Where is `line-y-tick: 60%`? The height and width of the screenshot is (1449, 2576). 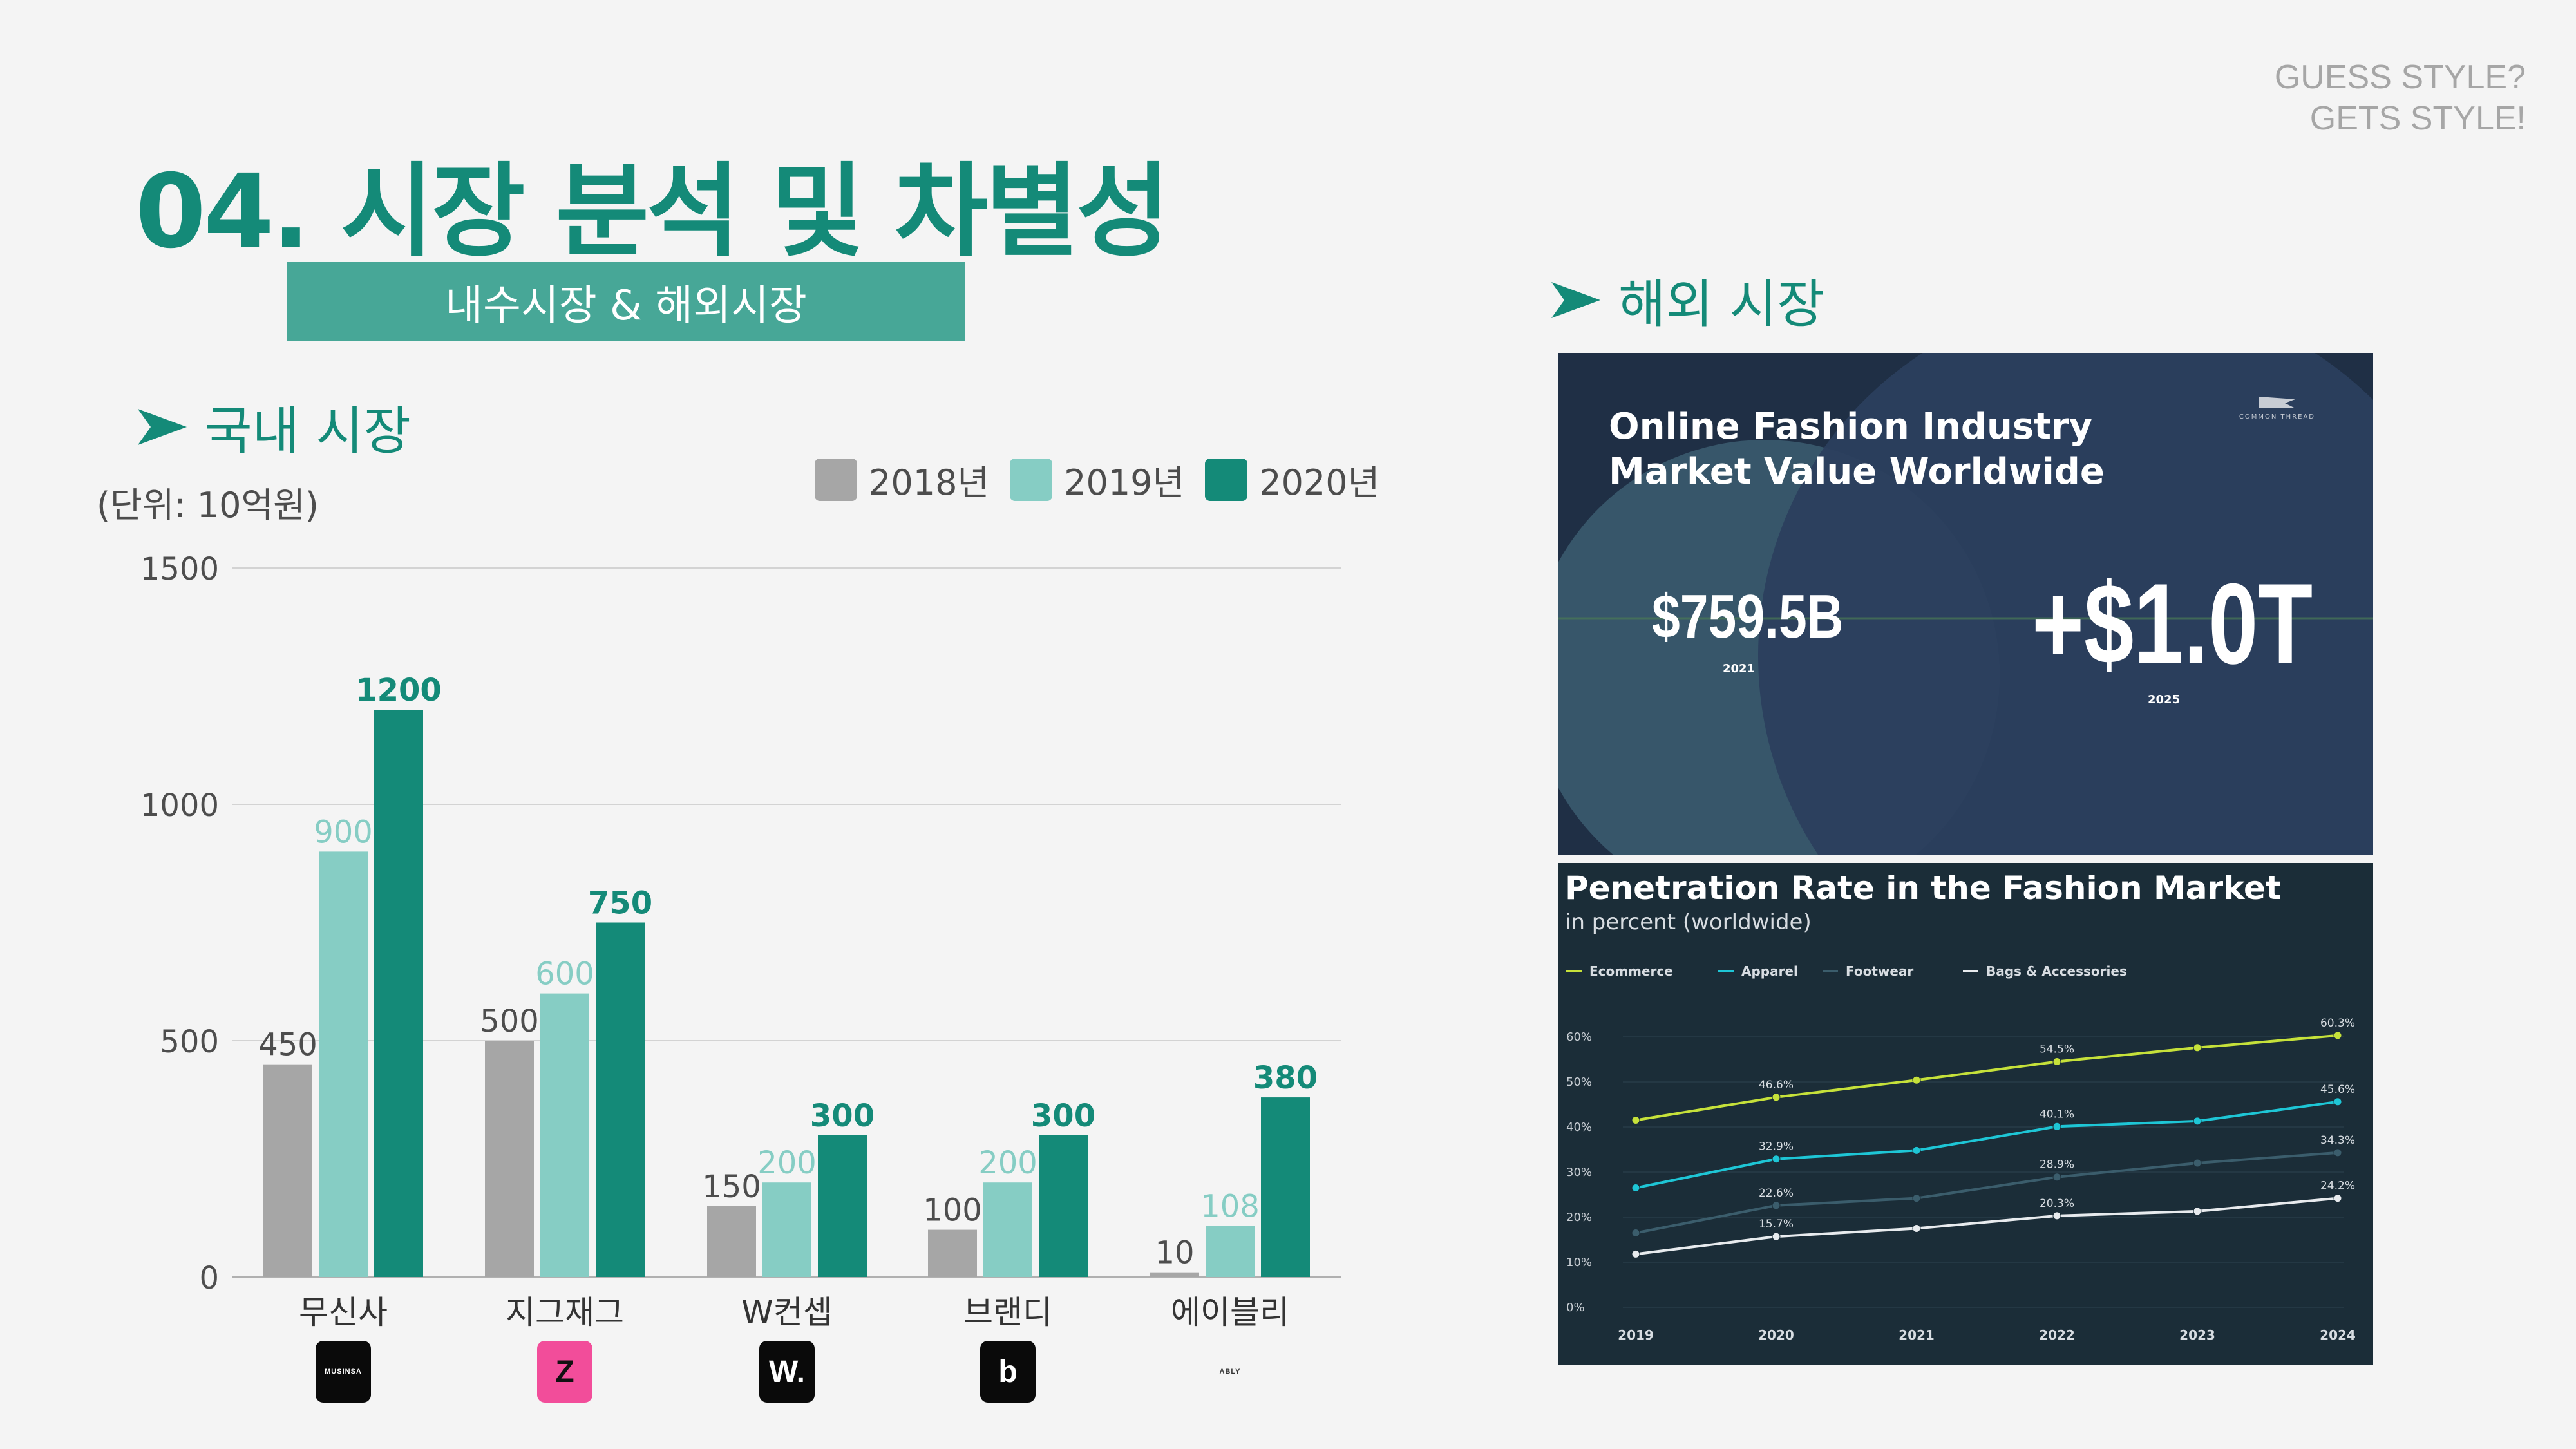 line-y-tick: 60% is located at coordinates (1579, 1037).